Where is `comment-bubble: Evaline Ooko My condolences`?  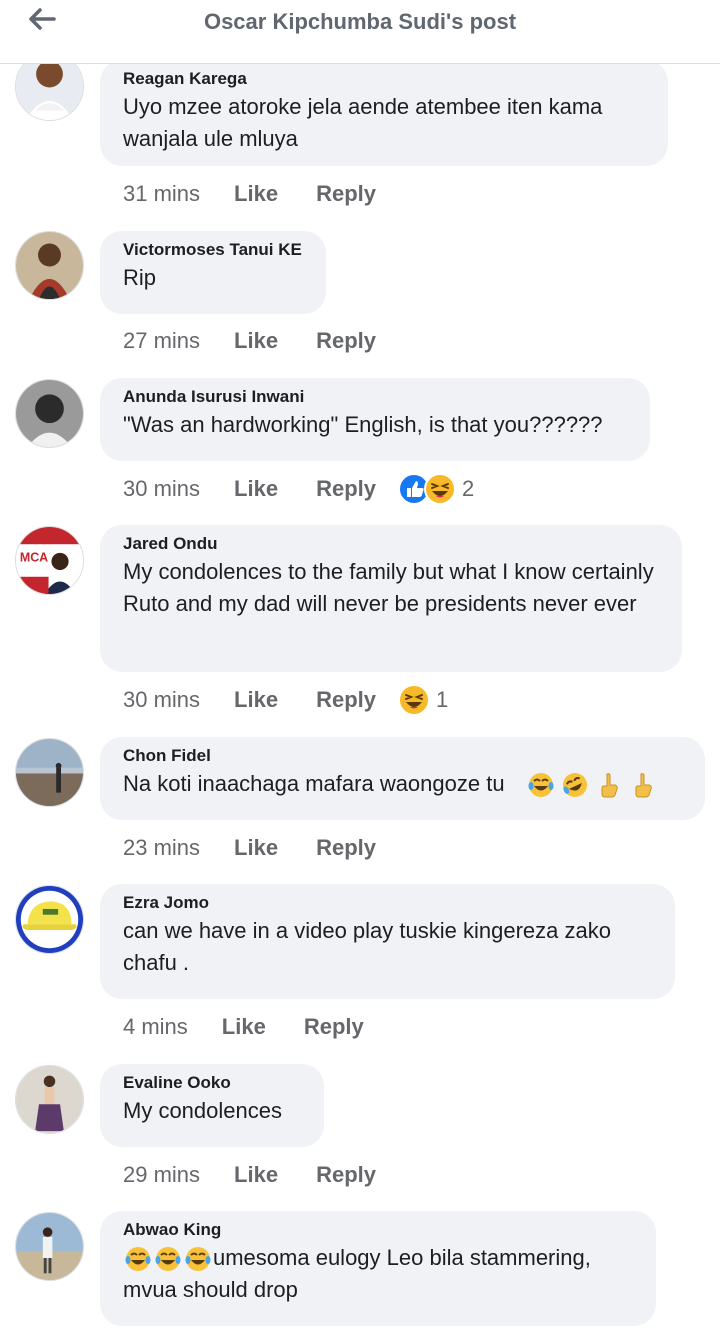
comment-bubble: Evaline Ooko My condolences is located at coordinates (212, 1105).